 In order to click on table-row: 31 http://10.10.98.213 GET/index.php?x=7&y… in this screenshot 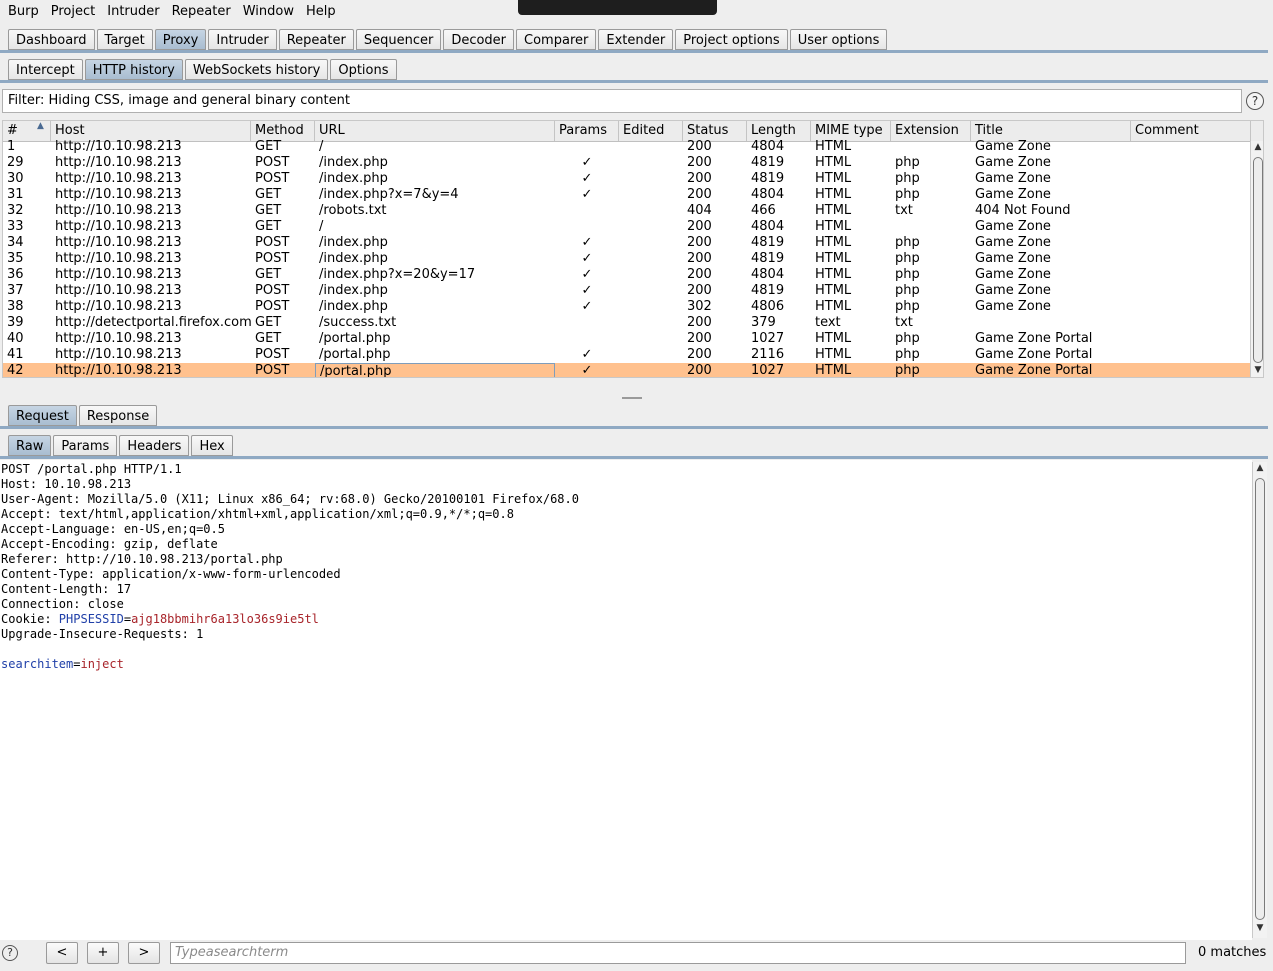, I will do `click(626, 195)`.